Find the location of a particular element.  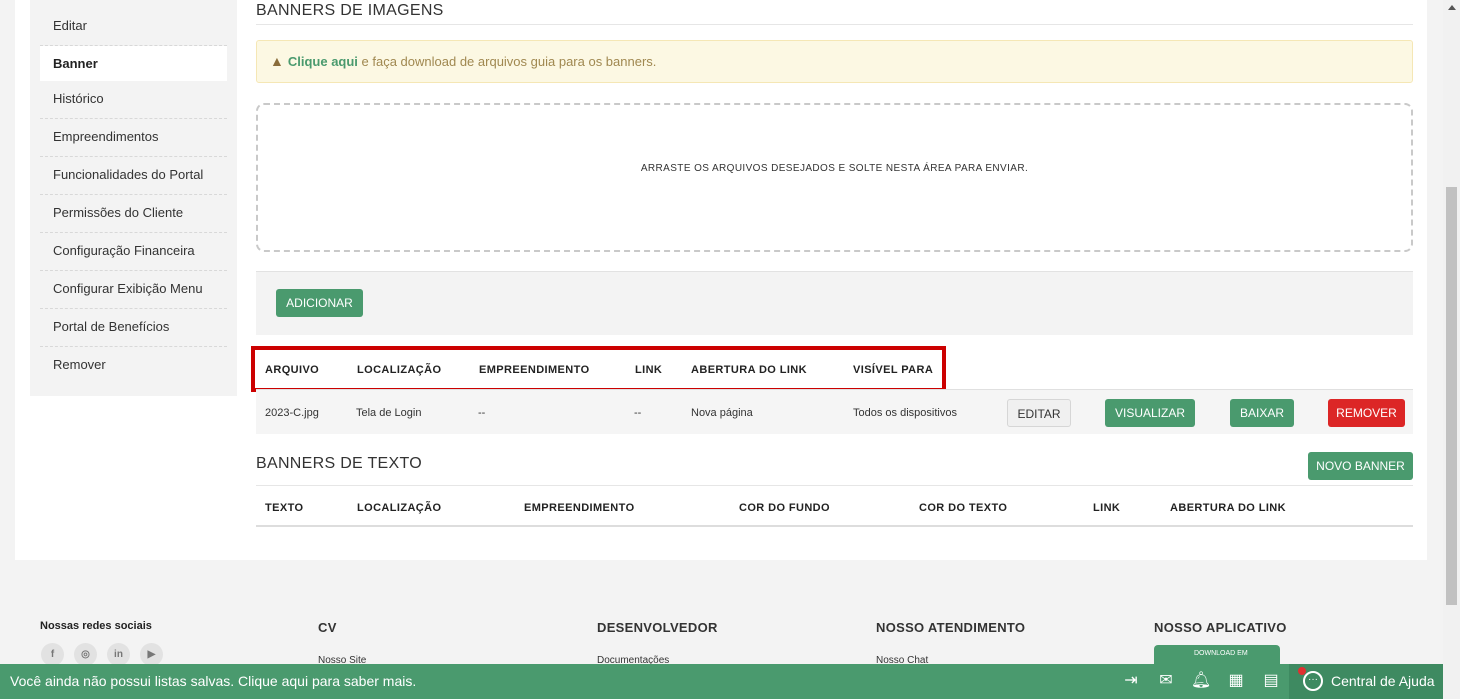

app-badge-text: DOWNLOAD EM is located at coordinates (1221, 653).